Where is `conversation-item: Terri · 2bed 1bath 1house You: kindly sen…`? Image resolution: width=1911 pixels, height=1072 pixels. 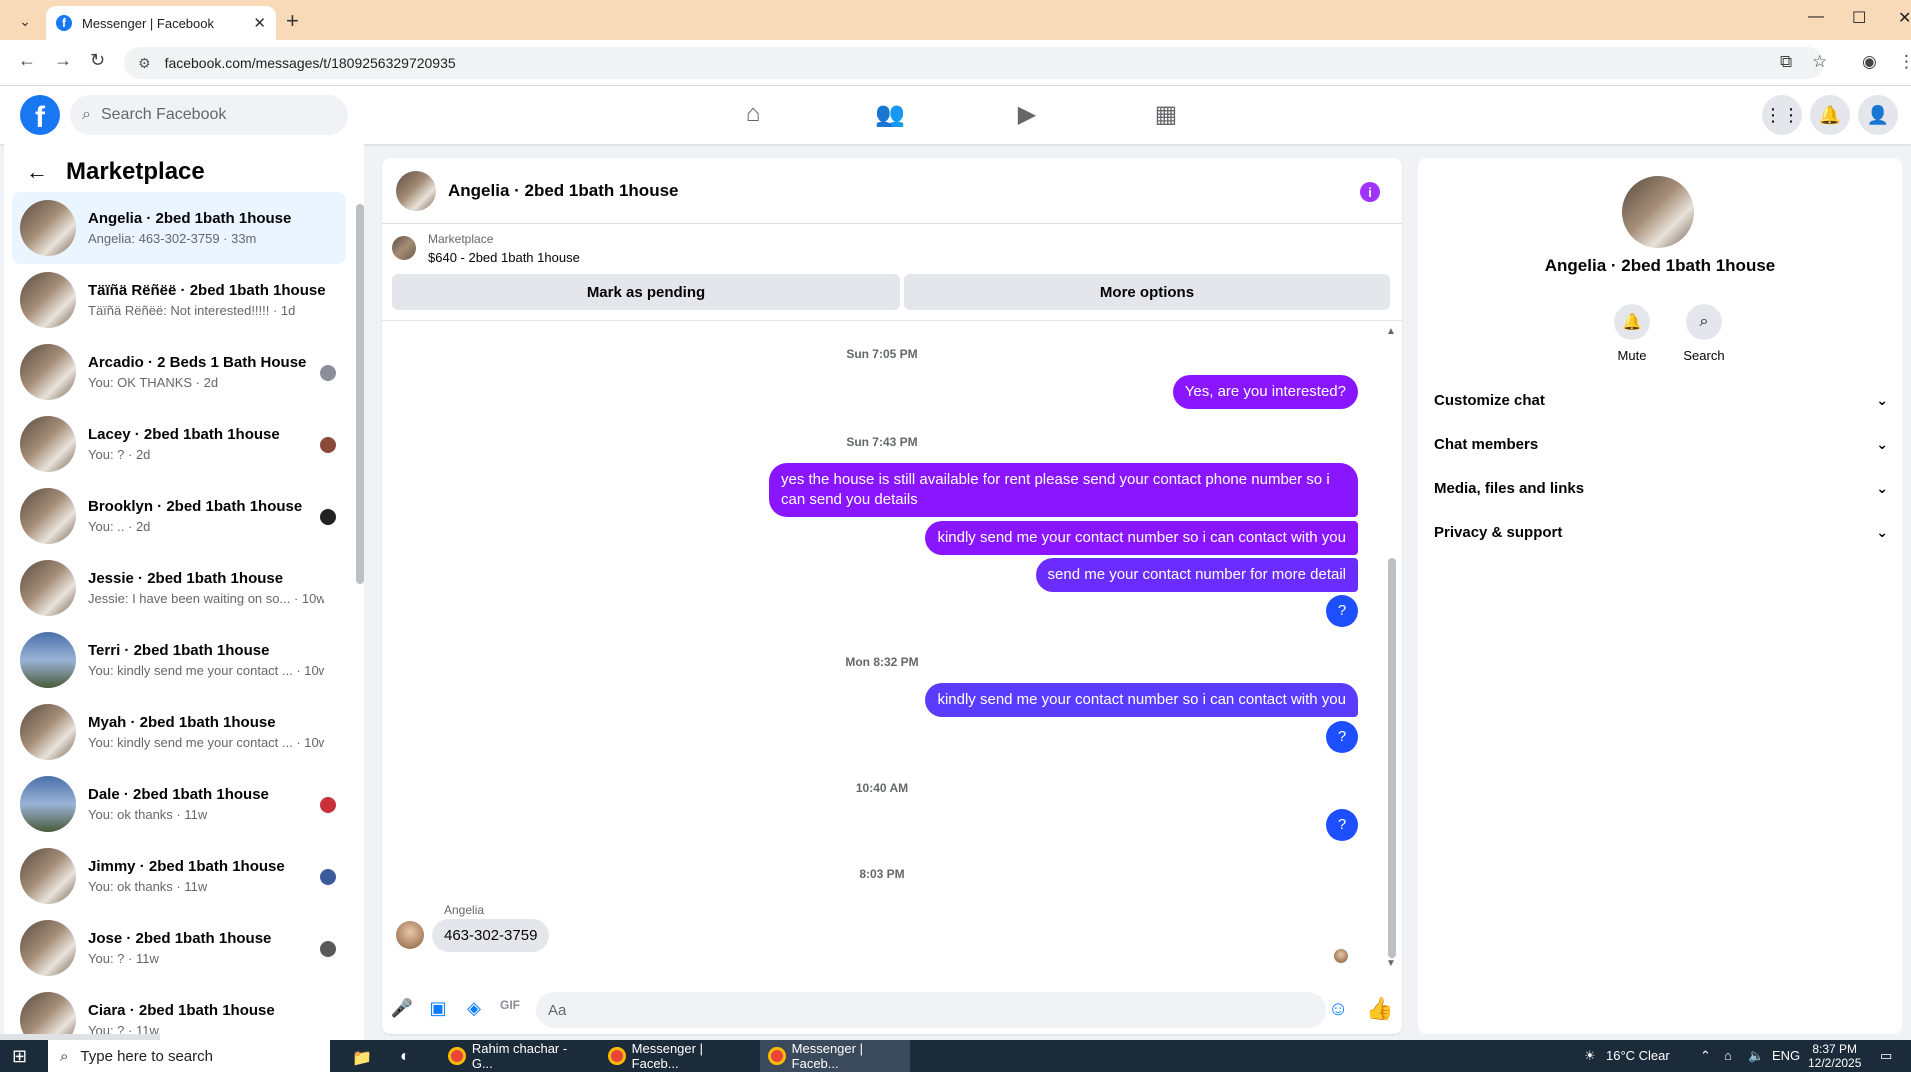
conversation-item: Terri · 2bed 1bath 1house You: kindly sen… is located at coordinates (179, 660).